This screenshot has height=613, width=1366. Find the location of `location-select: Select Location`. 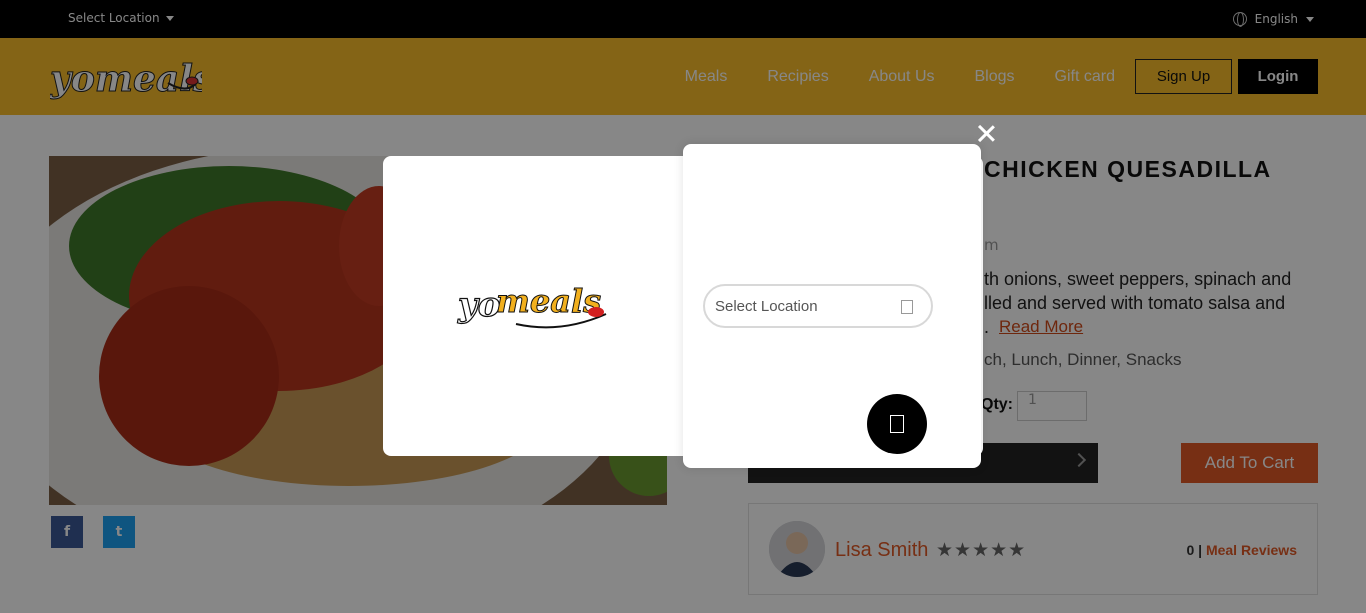

location-select: Select Location is located at coordinates (818, 306).